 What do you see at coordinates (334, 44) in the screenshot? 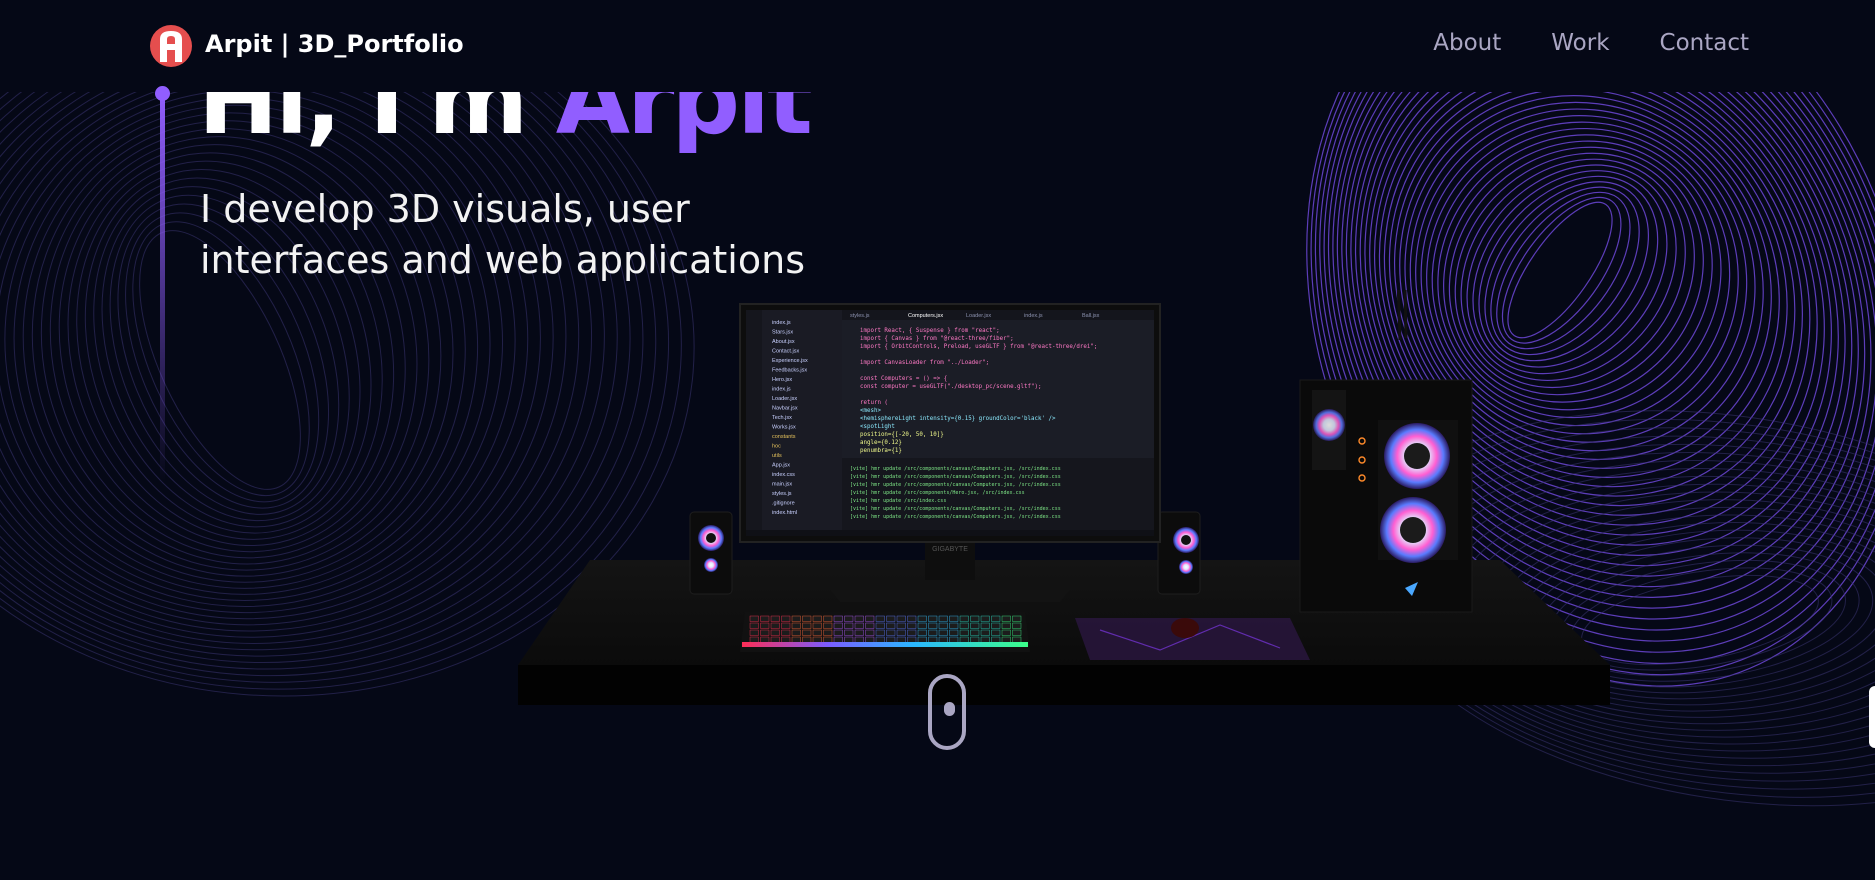
I see `brand-title: Arpit | 3D_Portfolio` at bounding box center [334, 44].